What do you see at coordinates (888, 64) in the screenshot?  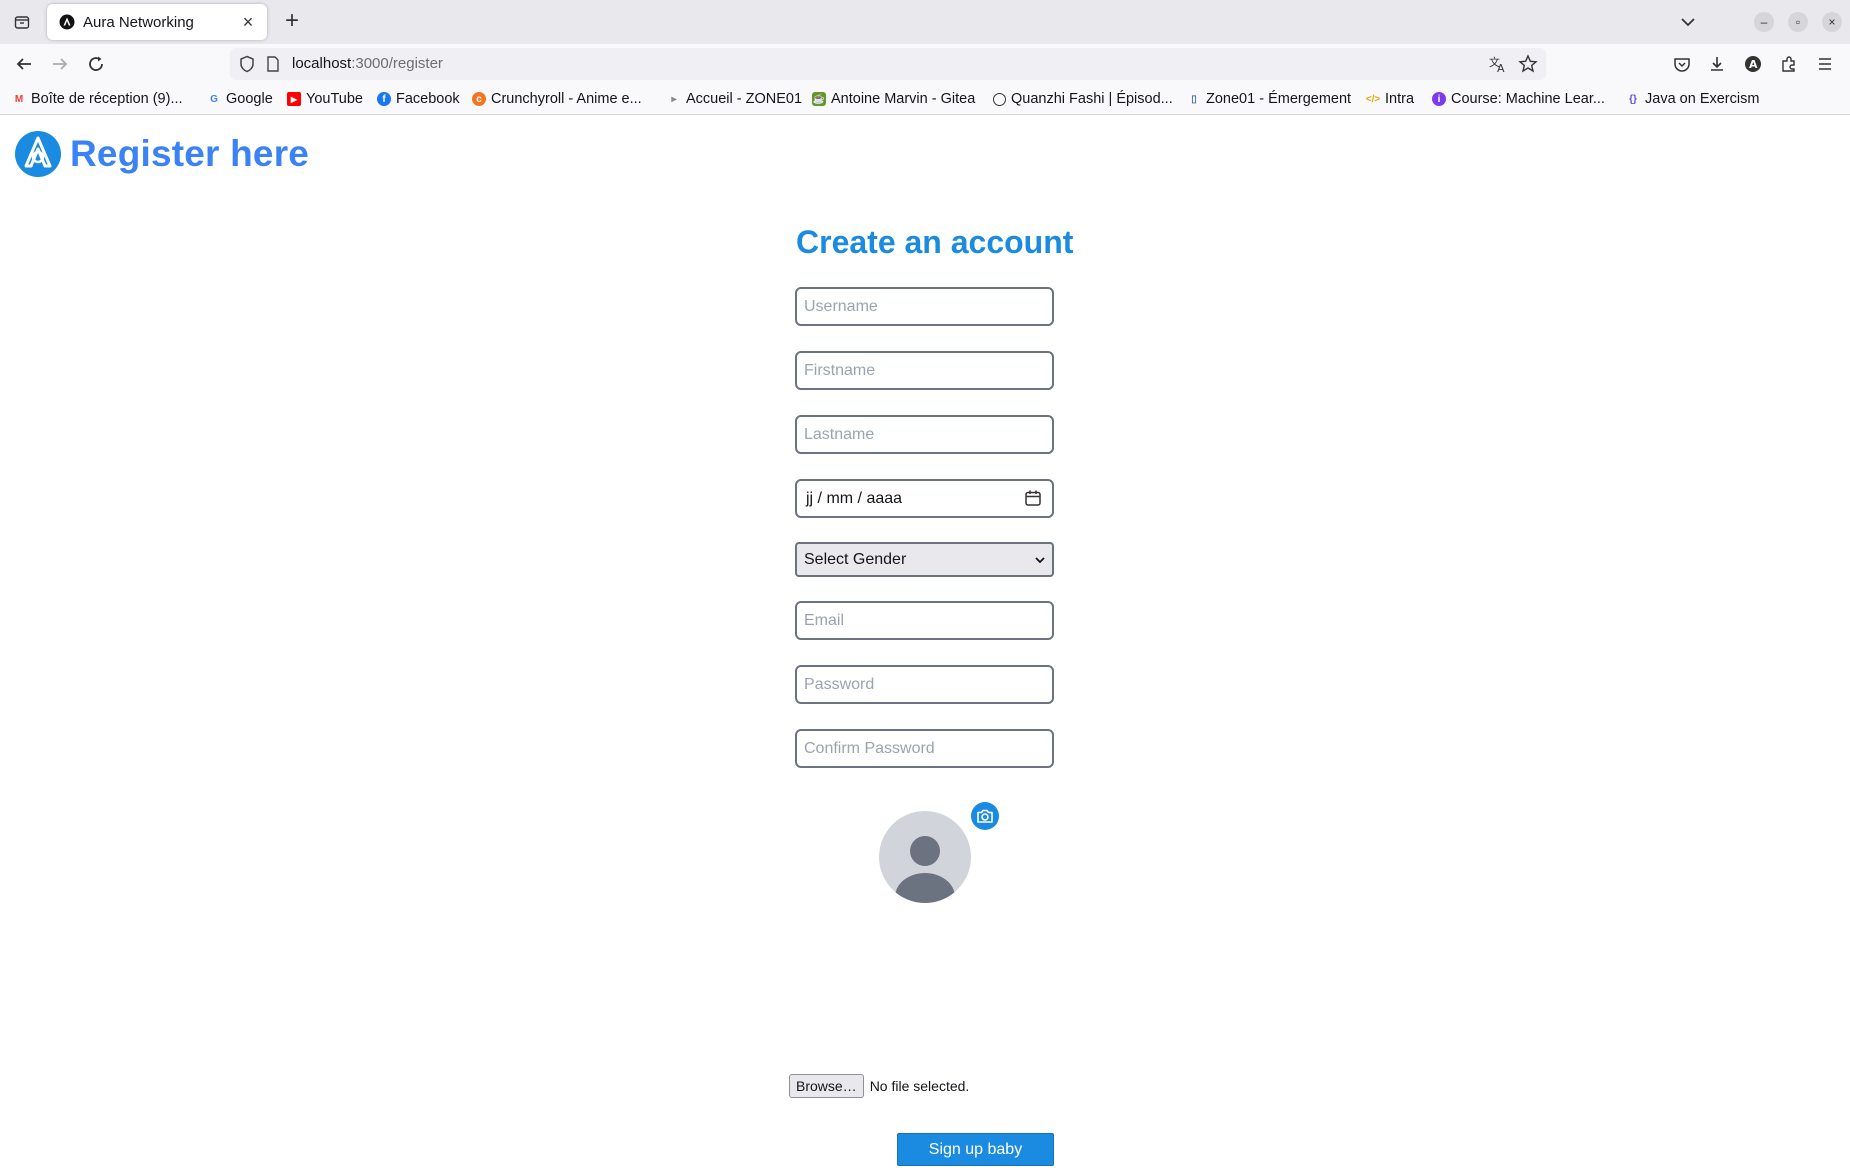 I see `url-bar: localhost:3000/register 文A` at bounding box center [888, 64].